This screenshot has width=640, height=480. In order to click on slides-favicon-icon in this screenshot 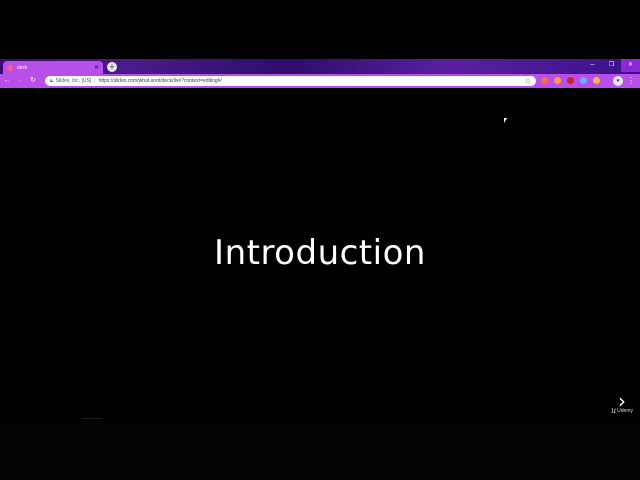, I will do `click(10, 67)`.